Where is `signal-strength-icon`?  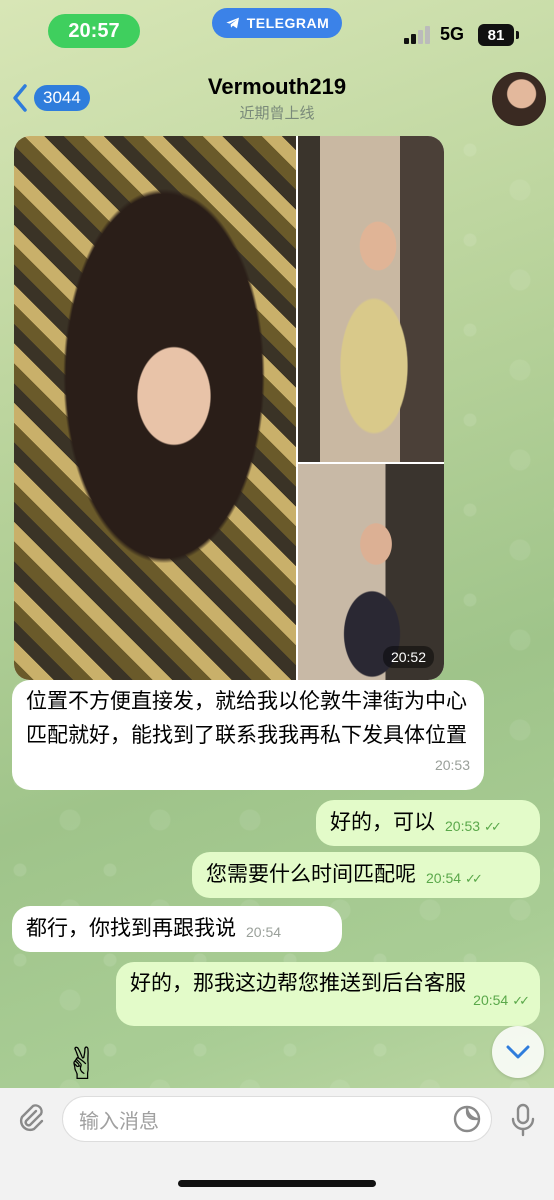 signal-strength-icon is located at coordinates (418, 35).